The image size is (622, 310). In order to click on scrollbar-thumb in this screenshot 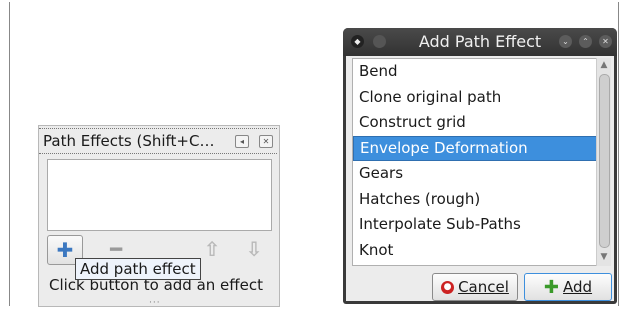, I will do `click(604, 161)`.